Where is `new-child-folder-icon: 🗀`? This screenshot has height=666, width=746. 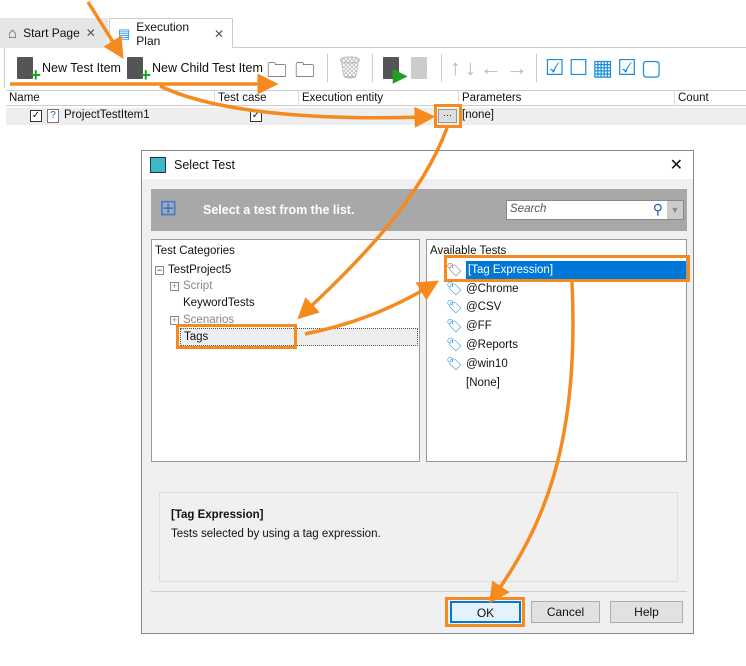 new-child-folder-icon: 🗀 is located at coordinates (307, 69).